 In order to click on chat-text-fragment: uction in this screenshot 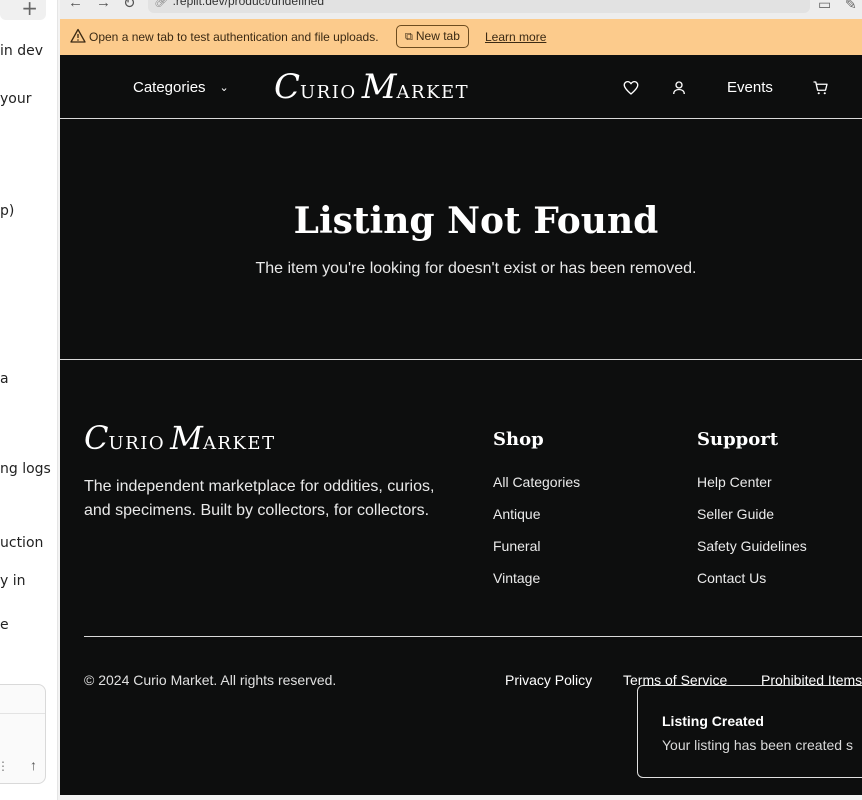, I will do `click(22, 543)`.